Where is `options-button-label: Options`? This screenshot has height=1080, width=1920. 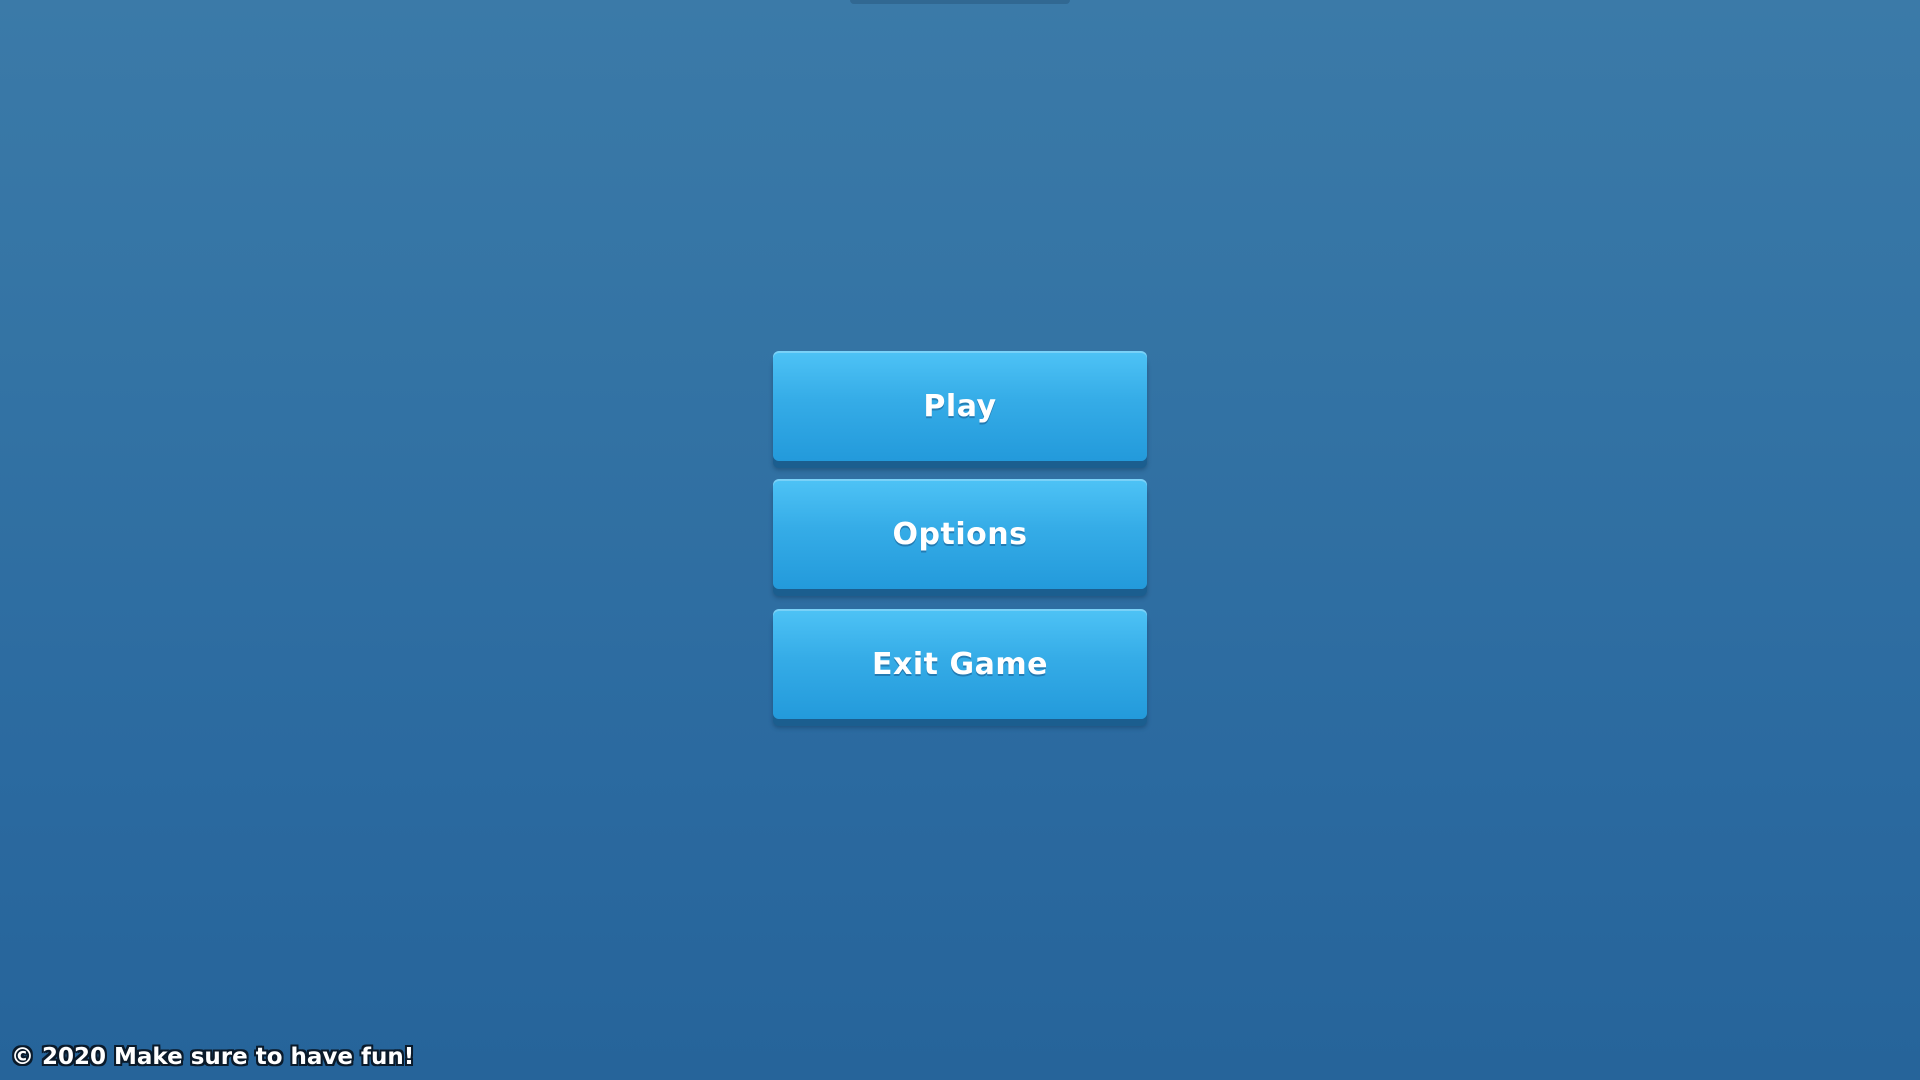 options-button-label: Options is located at coordinates (960, 534).